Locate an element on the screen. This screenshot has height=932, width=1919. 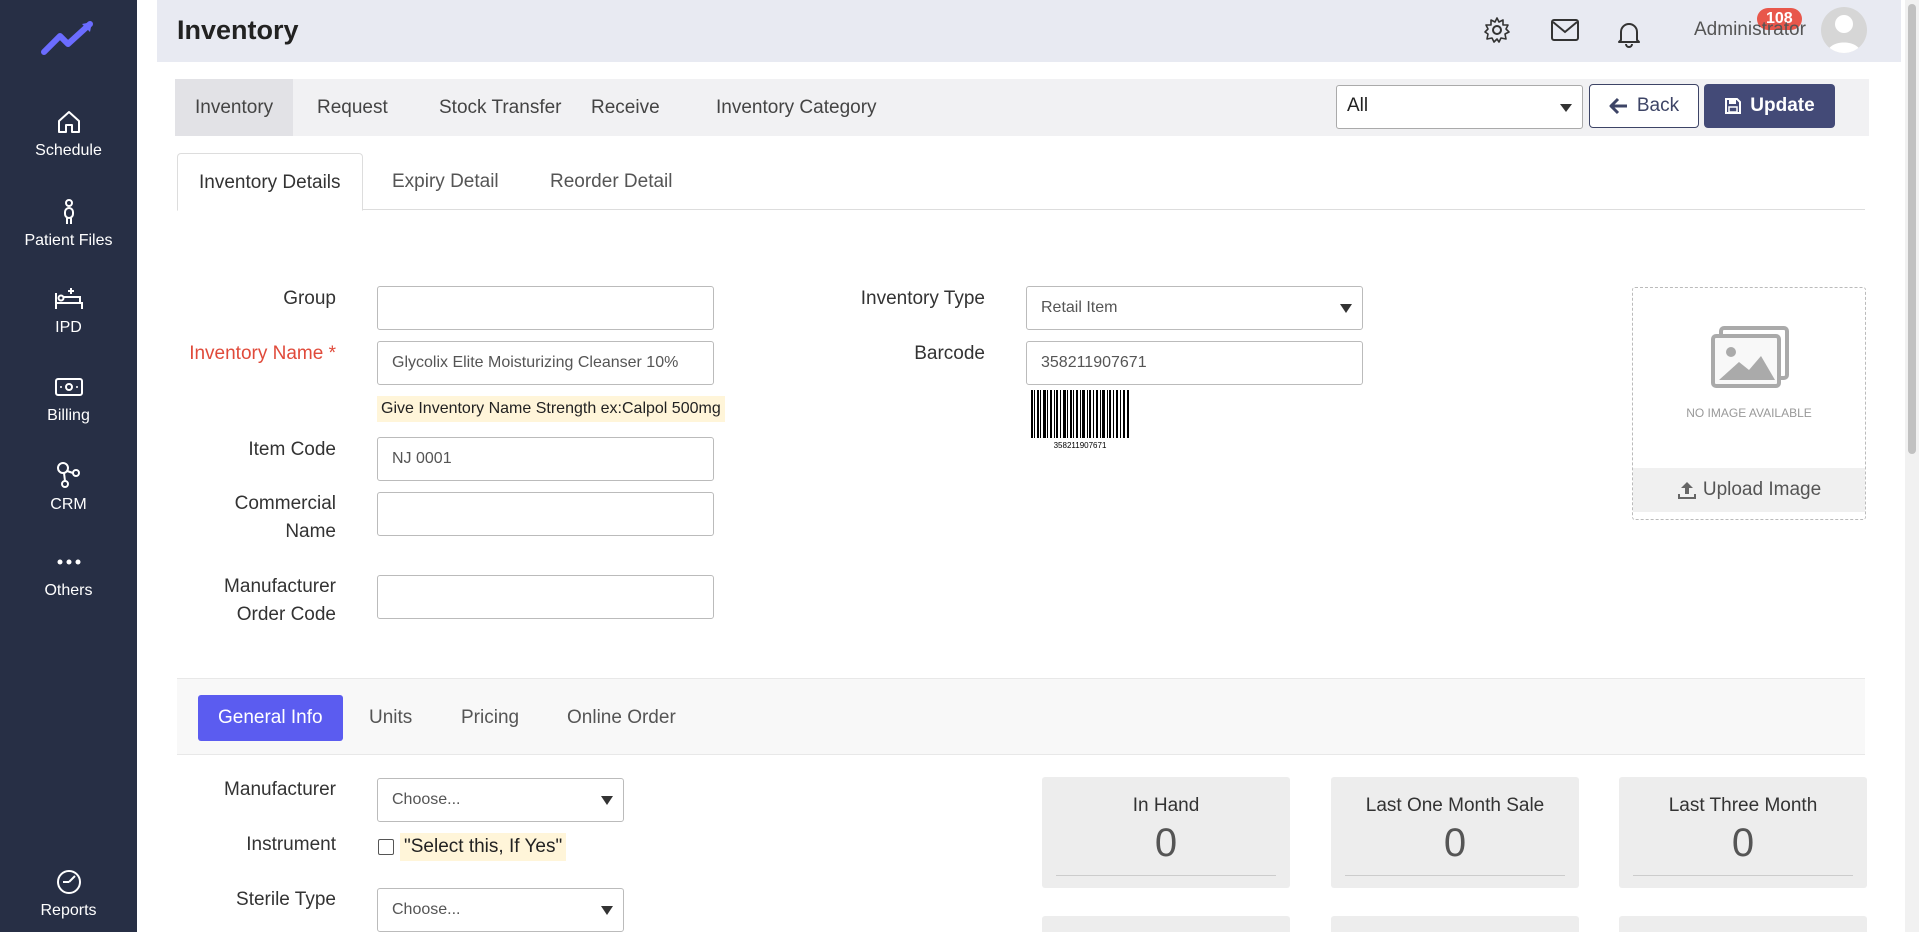
sidebar-item-ipd: IPD is located at coordinates (68, 311).